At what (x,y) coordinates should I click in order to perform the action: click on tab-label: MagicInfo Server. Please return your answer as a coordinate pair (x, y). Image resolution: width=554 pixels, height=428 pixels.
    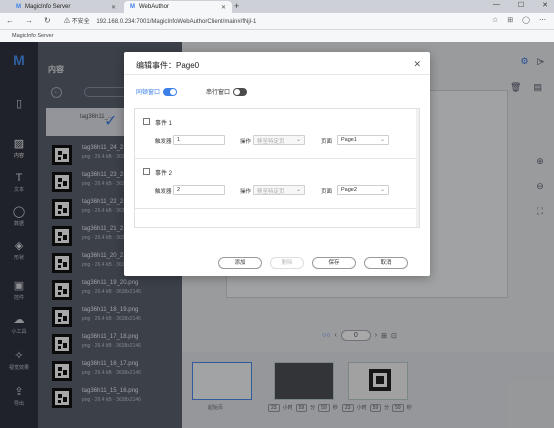
    Looking at the image, I should click on (48, 7).